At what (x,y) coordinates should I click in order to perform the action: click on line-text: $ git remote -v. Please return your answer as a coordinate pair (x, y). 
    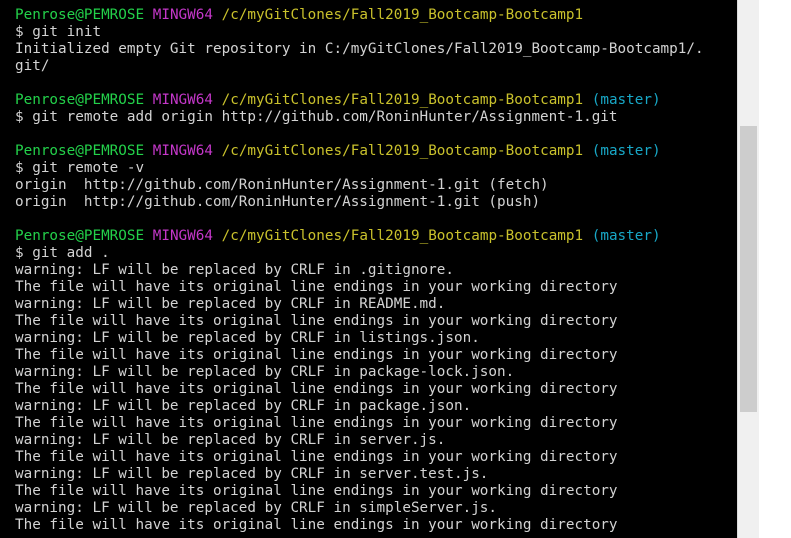
    Looking at the image, I should click on (80, 168).